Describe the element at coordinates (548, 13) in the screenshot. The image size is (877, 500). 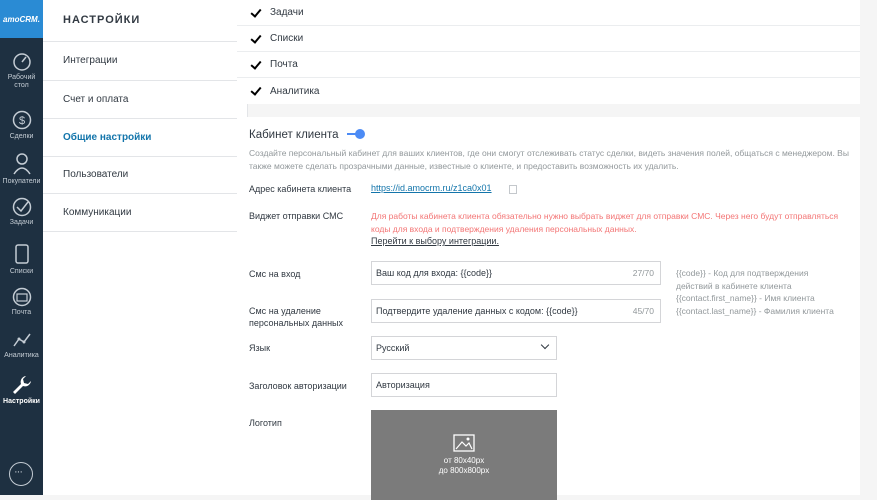
I see `checkbox-row-tasks: Задачи` at that location.